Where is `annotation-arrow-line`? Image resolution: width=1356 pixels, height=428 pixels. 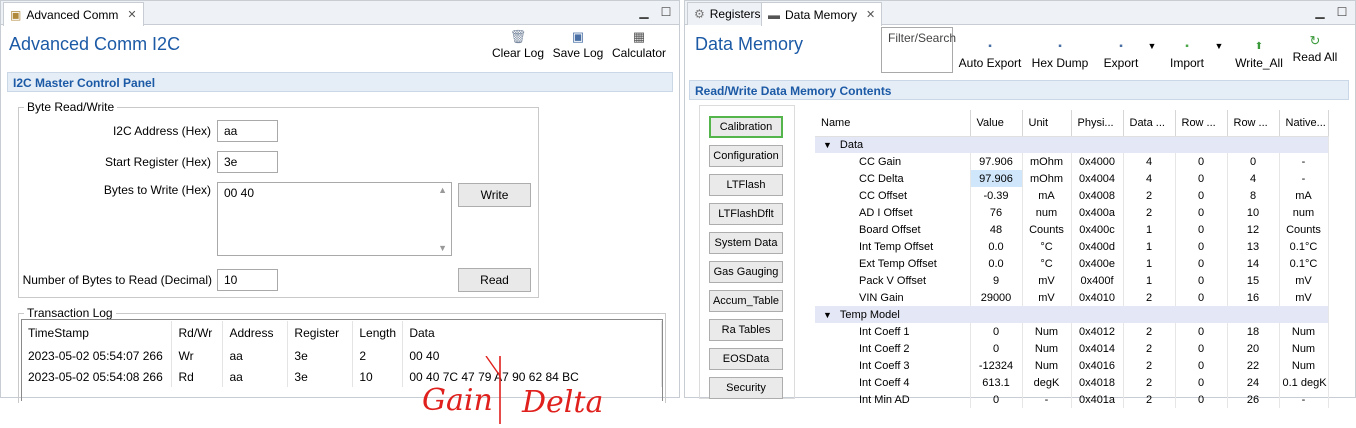
annotation-arrow-line is located at coordinates (493, 366).